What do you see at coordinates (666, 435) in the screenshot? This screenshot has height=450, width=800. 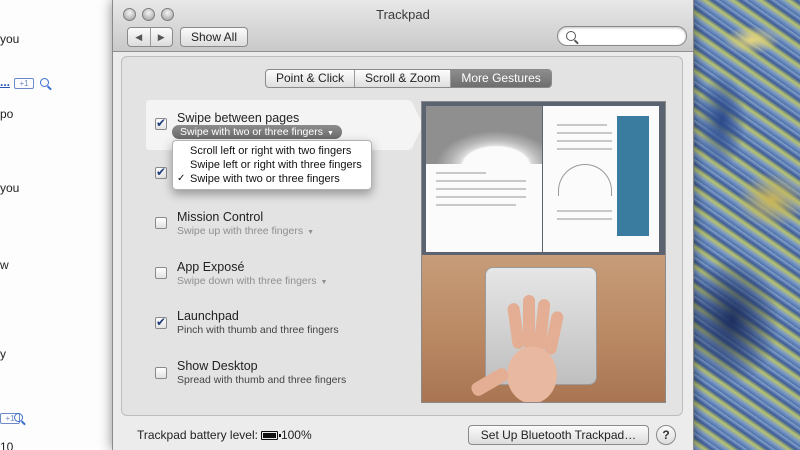 I see `help-button: ?` at bounding box center [666, 435].